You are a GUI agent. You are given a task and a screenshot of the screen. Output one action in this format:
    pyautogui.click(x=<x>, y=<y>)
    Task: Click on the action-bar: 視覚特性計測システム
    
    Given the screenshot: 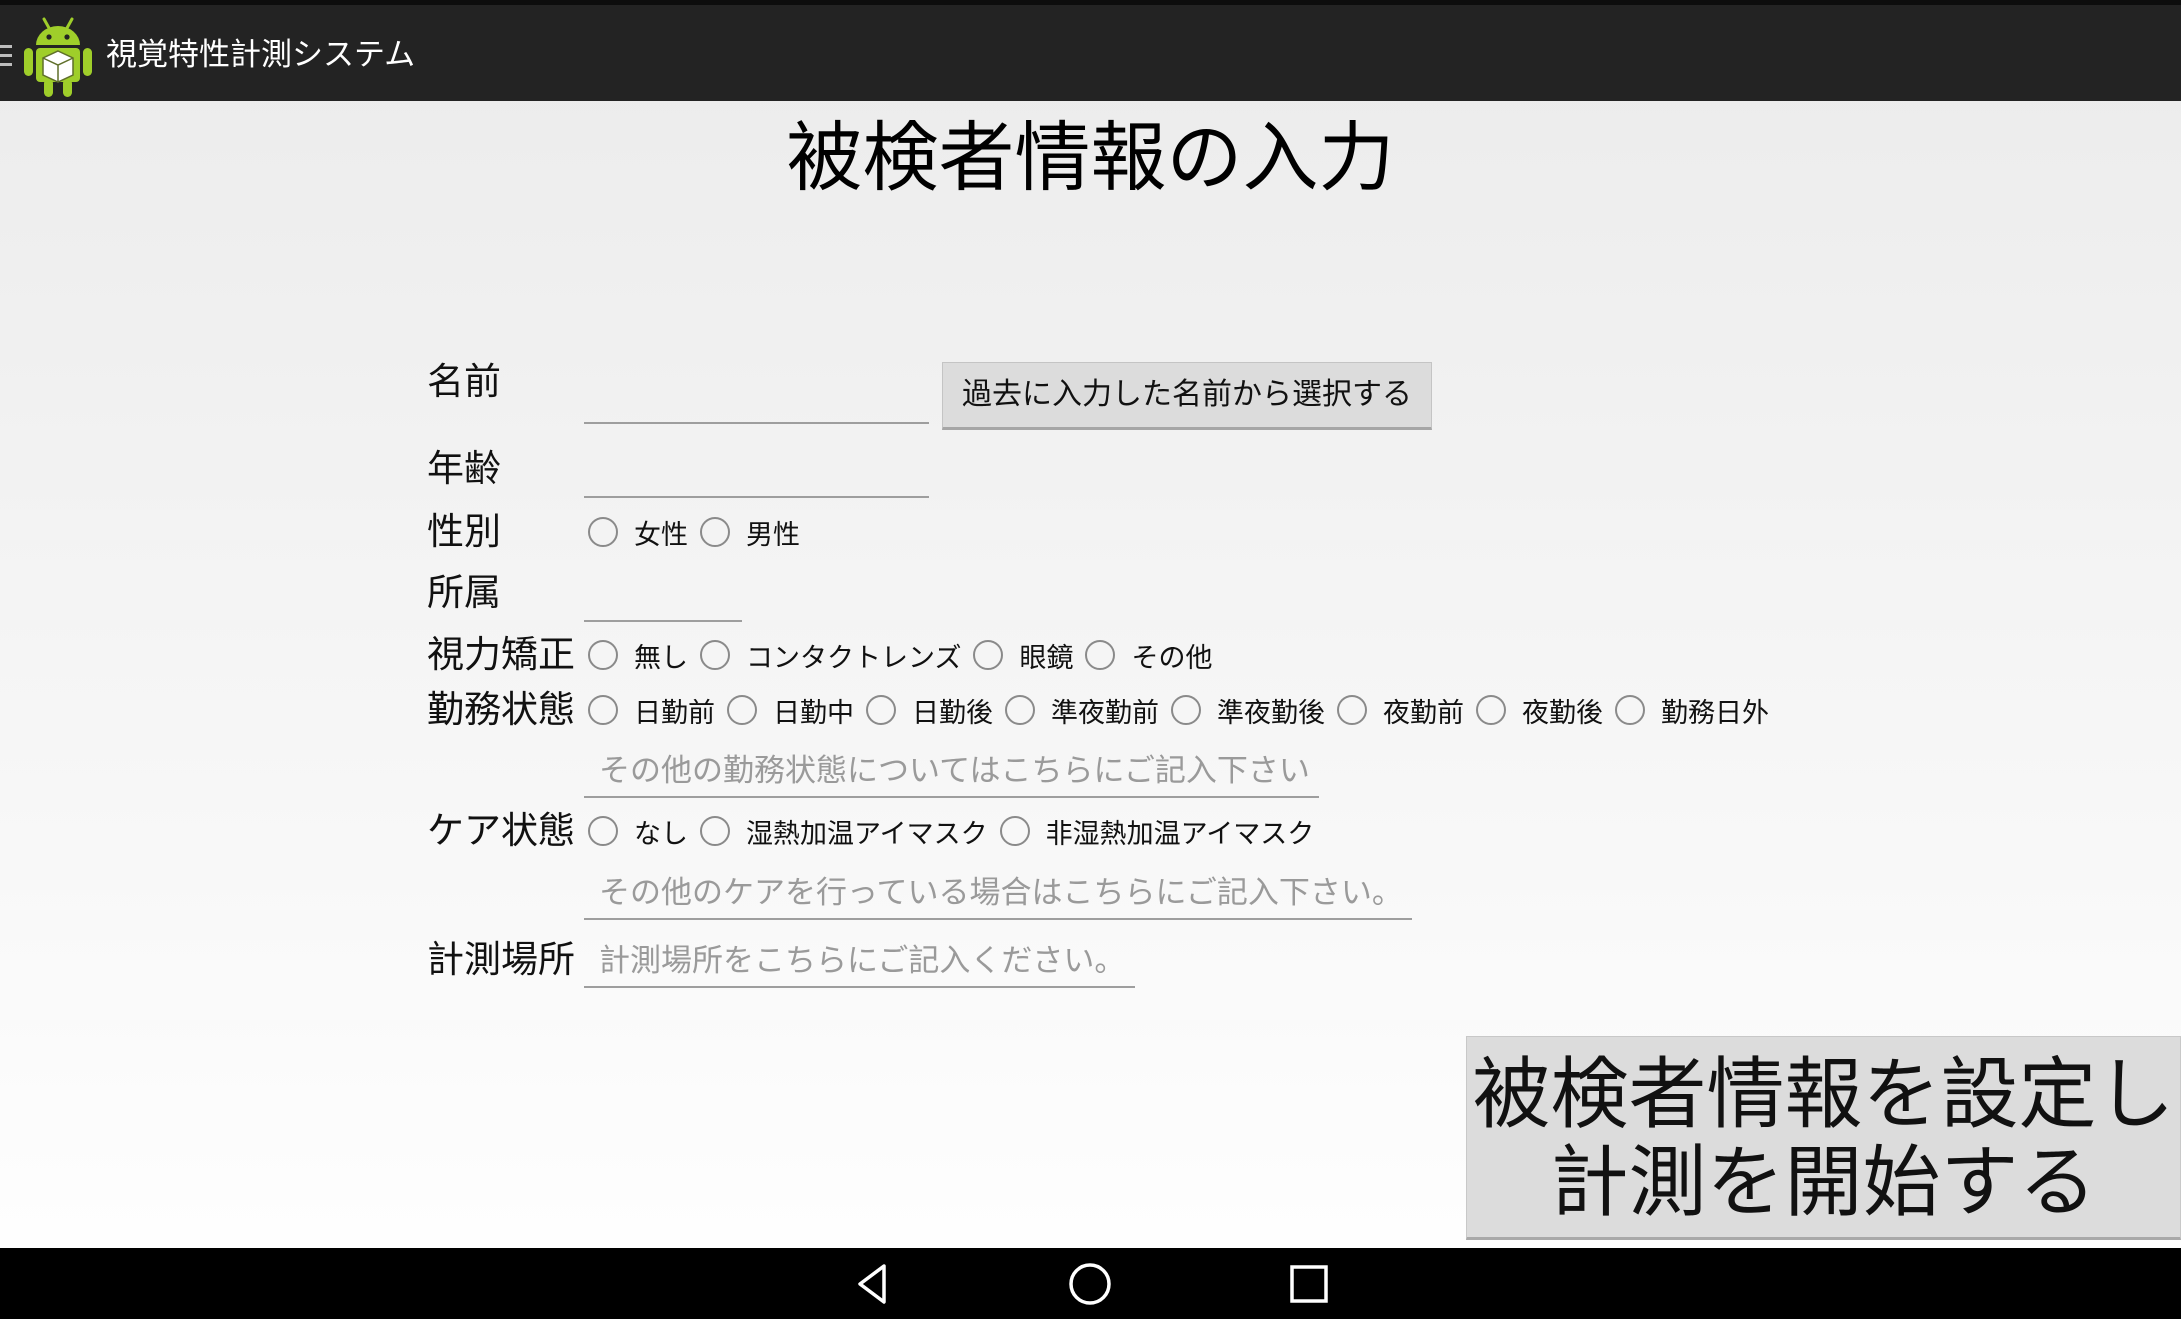 What is the action you would take?
    pyautogui.click(x=1090, y=50)
    